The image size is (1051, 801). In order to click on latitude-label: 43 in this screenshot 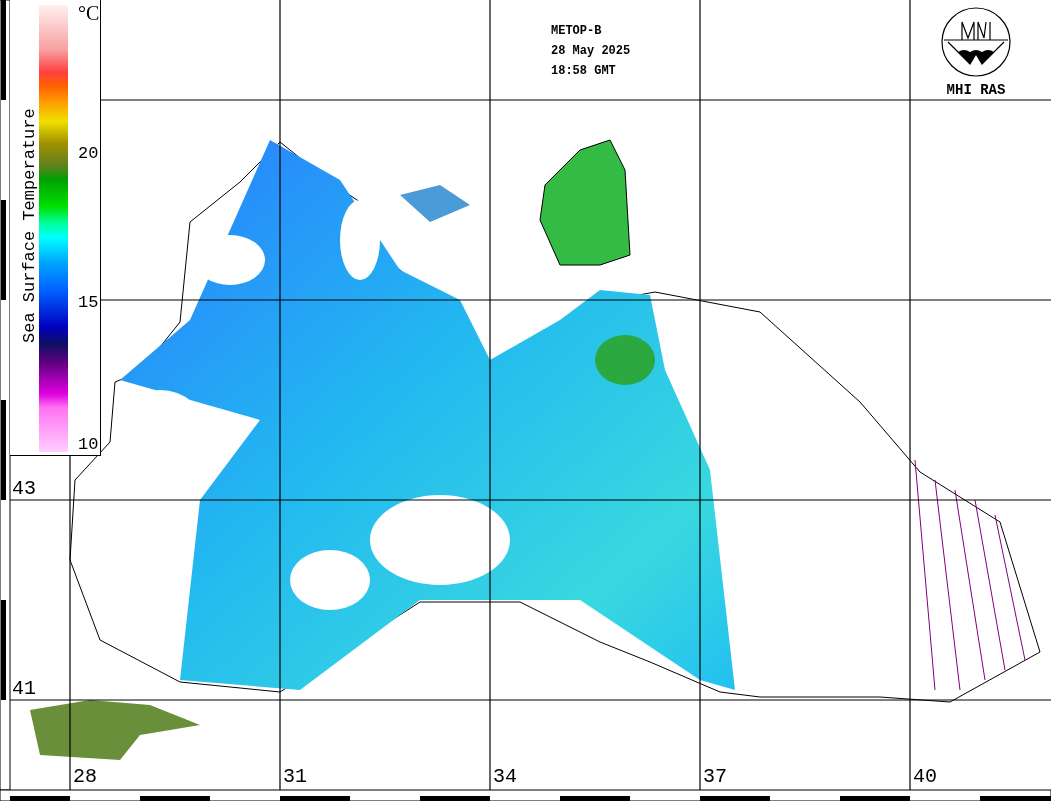, I will do `click(24, 489)`.